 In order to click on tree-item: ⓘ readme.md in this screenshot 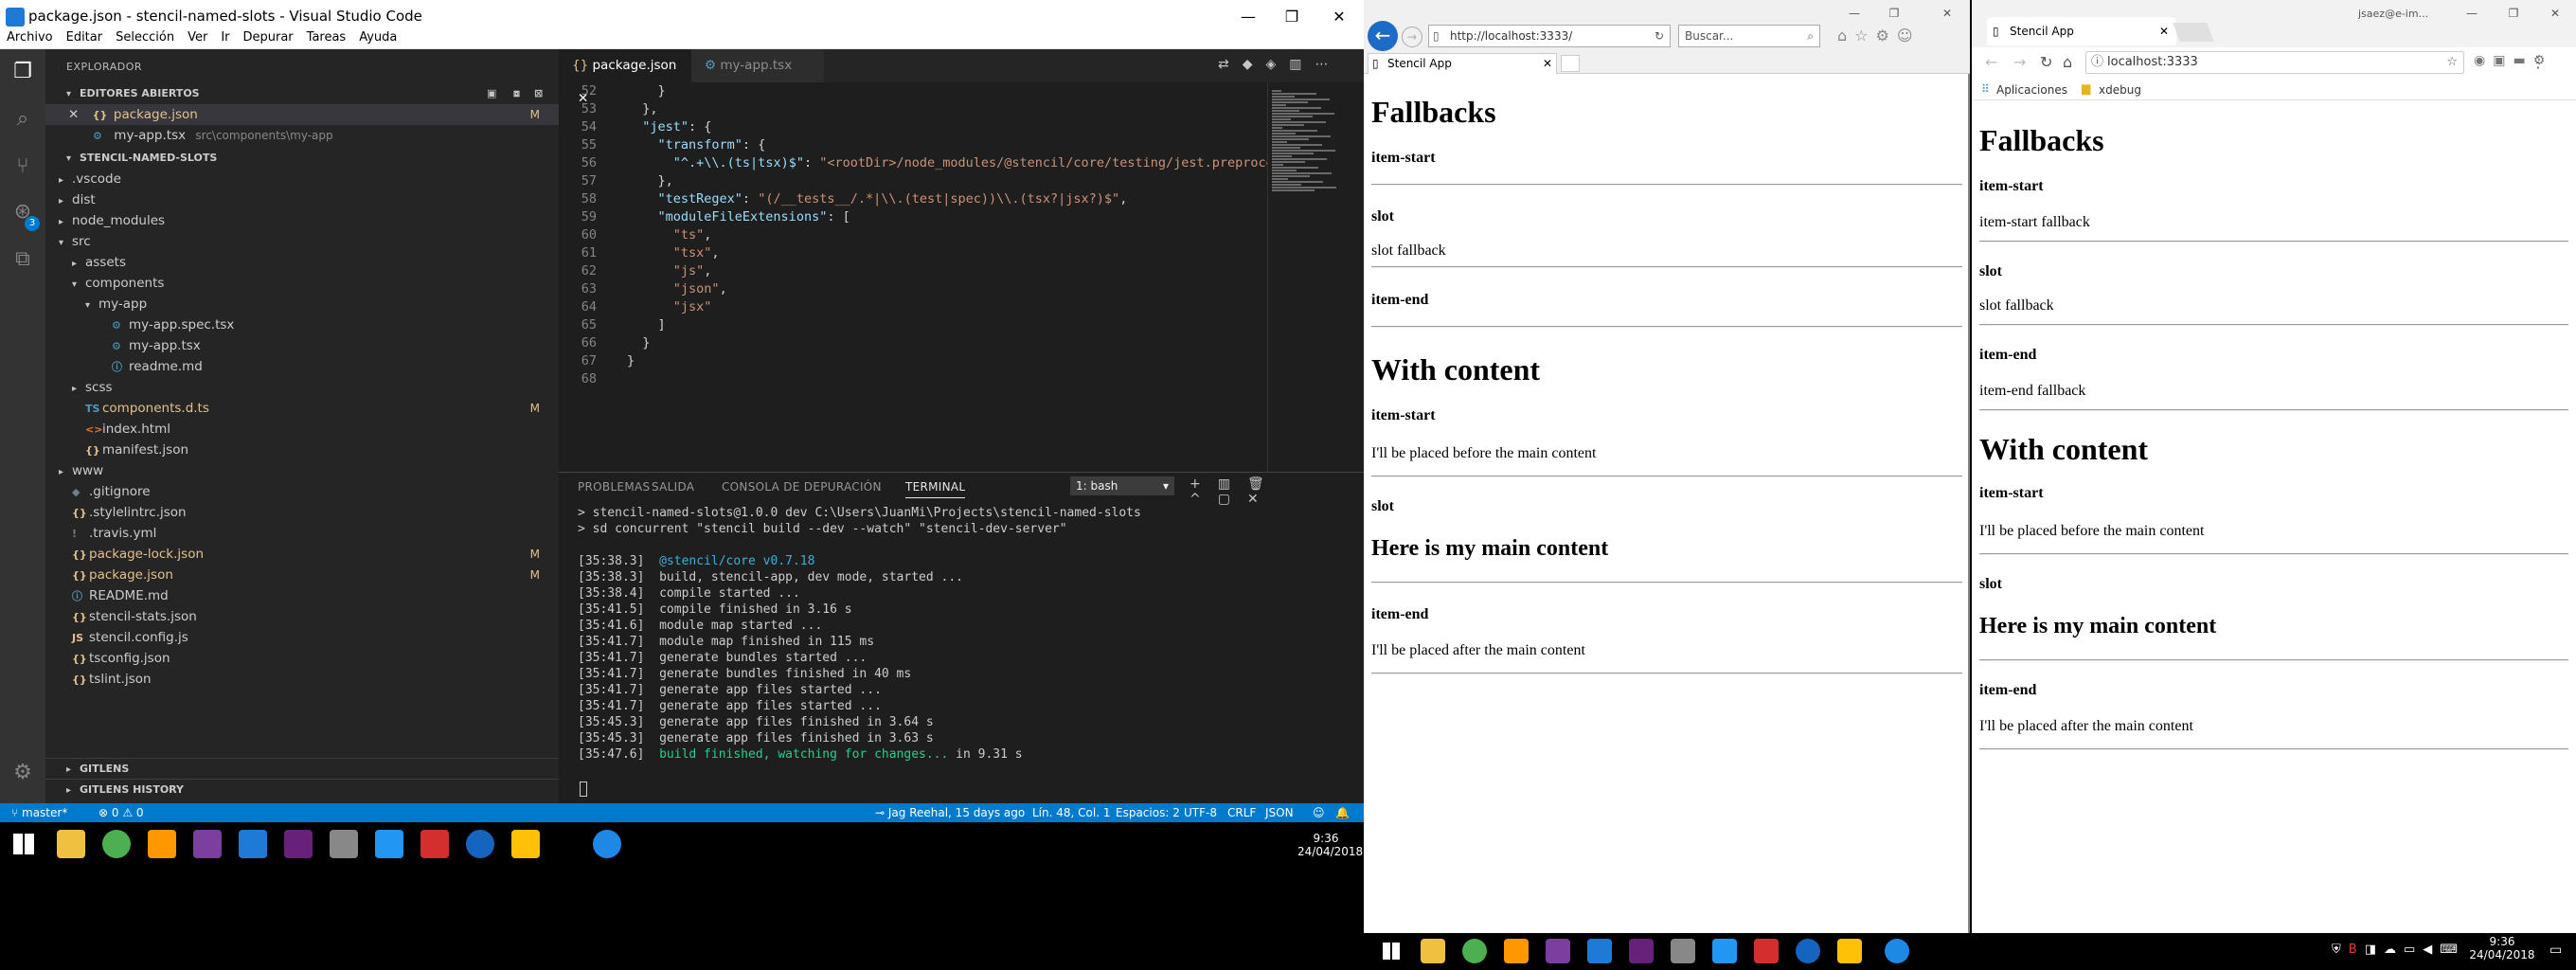, I will do `click(302, 366)`.